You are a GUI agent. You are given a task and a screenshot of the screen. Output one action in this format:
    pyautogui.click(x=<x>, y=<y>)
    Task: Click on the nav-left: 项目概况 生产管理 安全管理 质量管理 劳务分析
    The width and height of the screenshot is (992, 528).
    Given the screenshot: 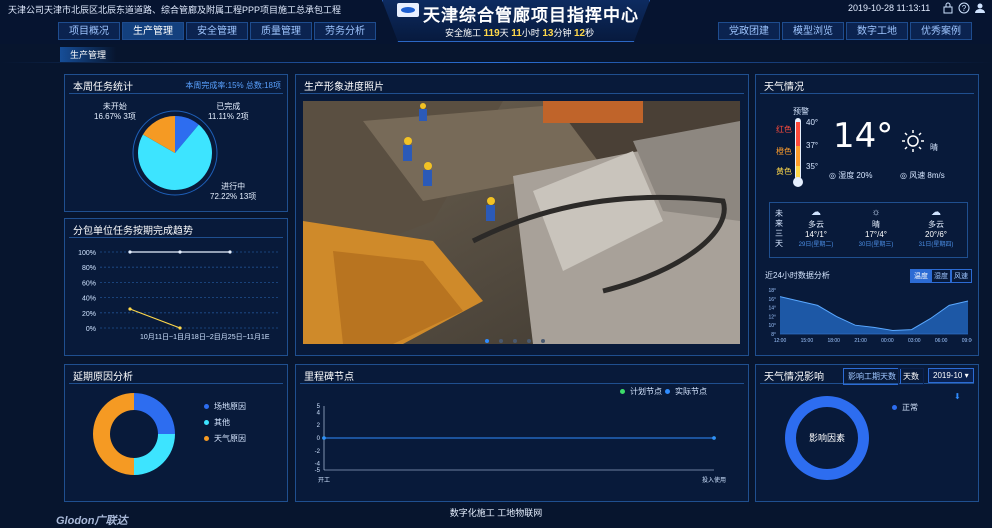 What is the action you would take?
    pyautogui.click(x=218, y=31)
    